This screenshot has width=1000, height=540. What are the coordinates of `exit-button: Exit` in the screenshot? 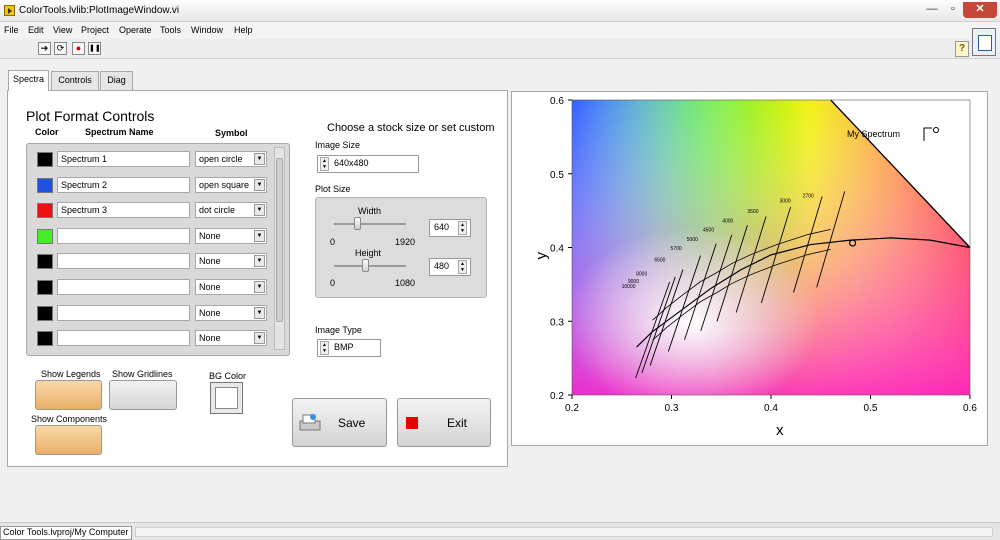 It's located at (444, 422).